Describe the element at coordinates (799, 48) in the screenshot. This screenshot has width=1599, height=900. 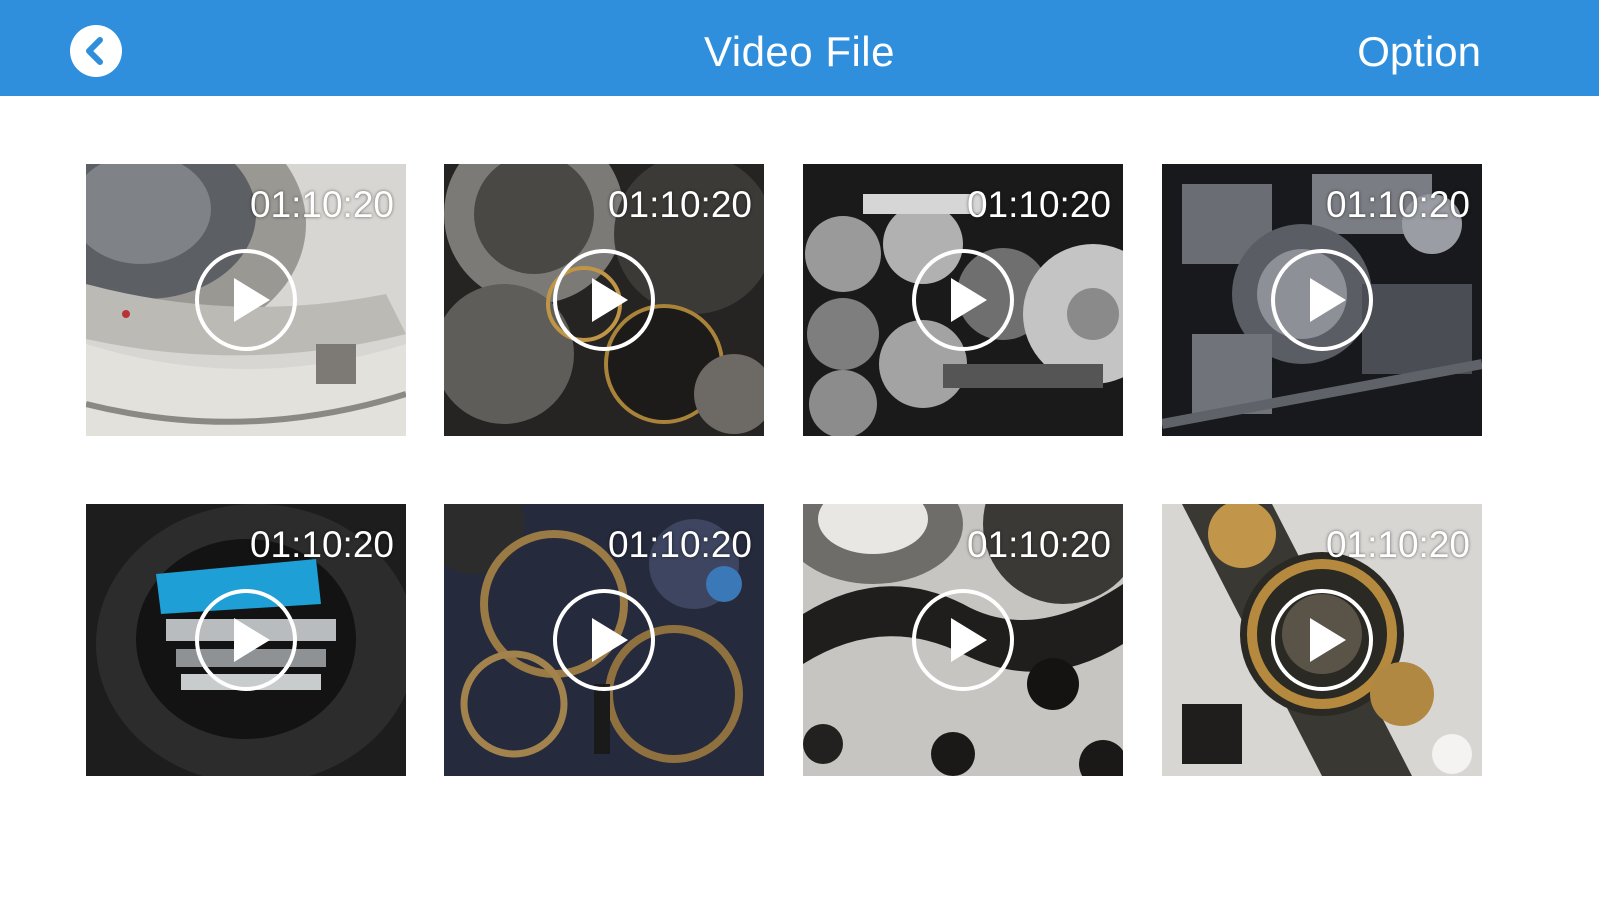
I see `top-bar: Video File Option` at that location.